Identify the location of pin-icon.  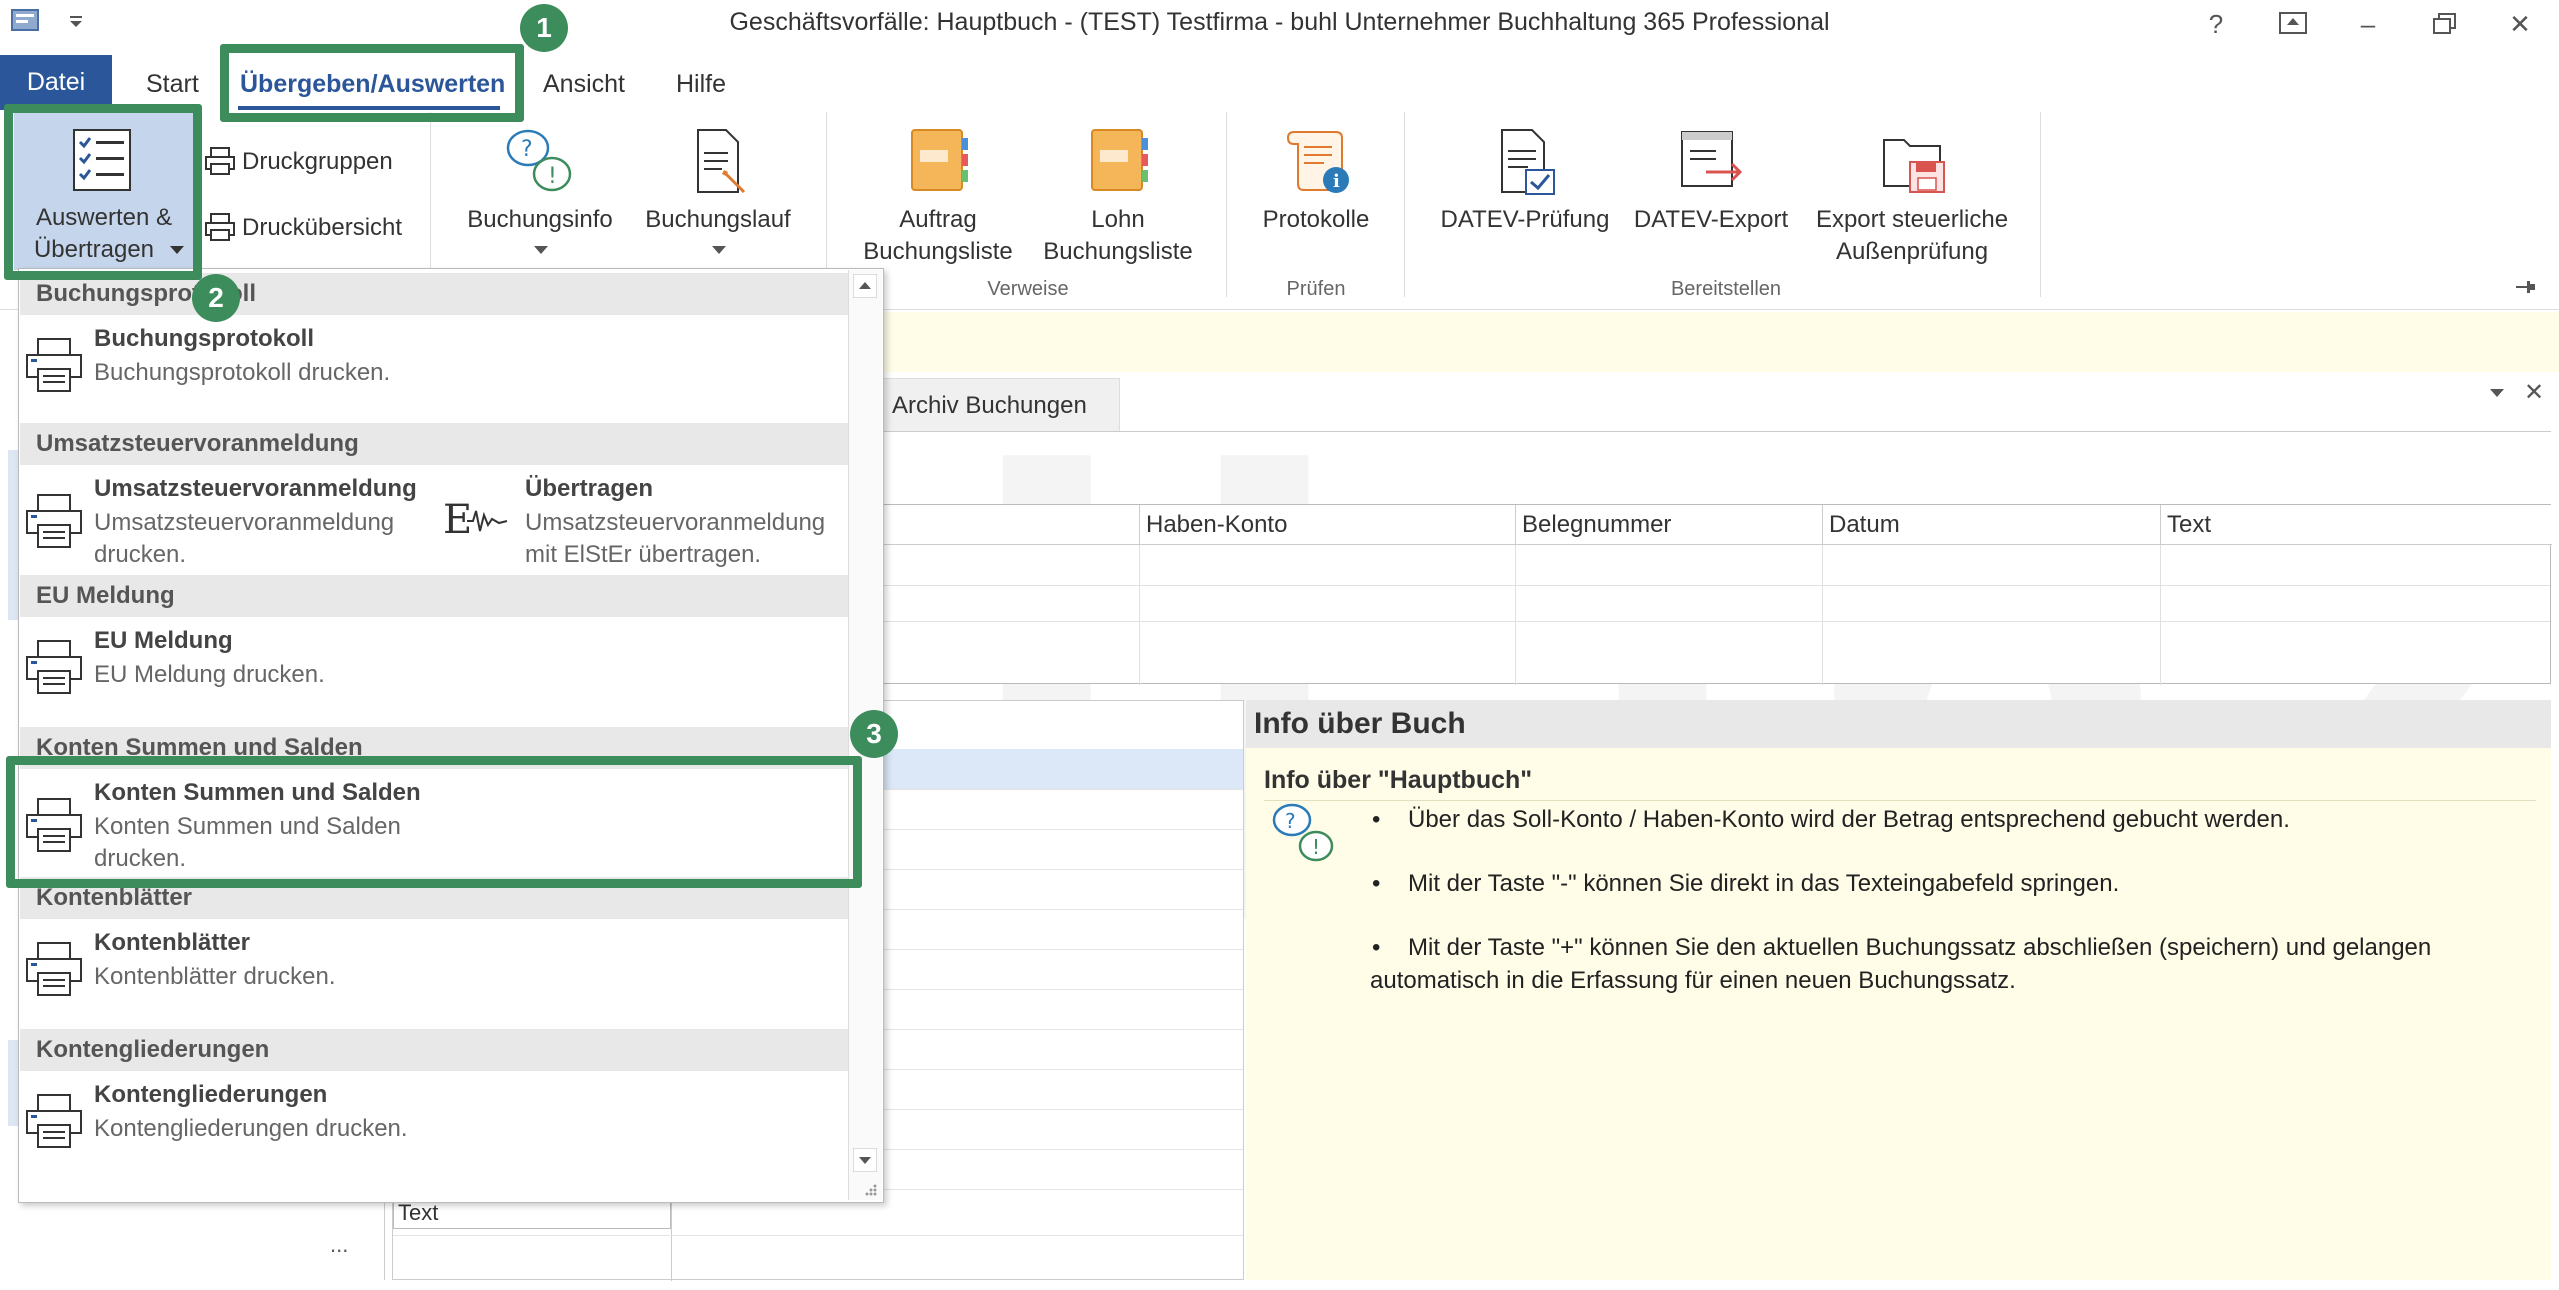
(2525, 287).